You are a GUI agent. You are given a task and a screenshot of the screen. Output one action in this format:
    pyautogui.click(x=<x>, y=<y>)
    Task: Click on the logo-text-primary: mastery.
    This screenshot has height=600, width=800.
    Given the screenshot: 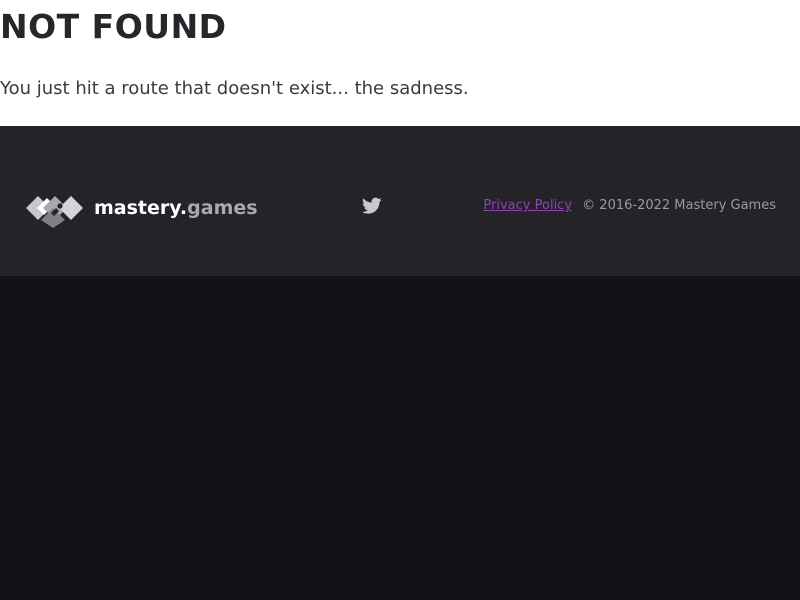 What is the action you would take?
    pyautogui.click(x=141, y=208)
    